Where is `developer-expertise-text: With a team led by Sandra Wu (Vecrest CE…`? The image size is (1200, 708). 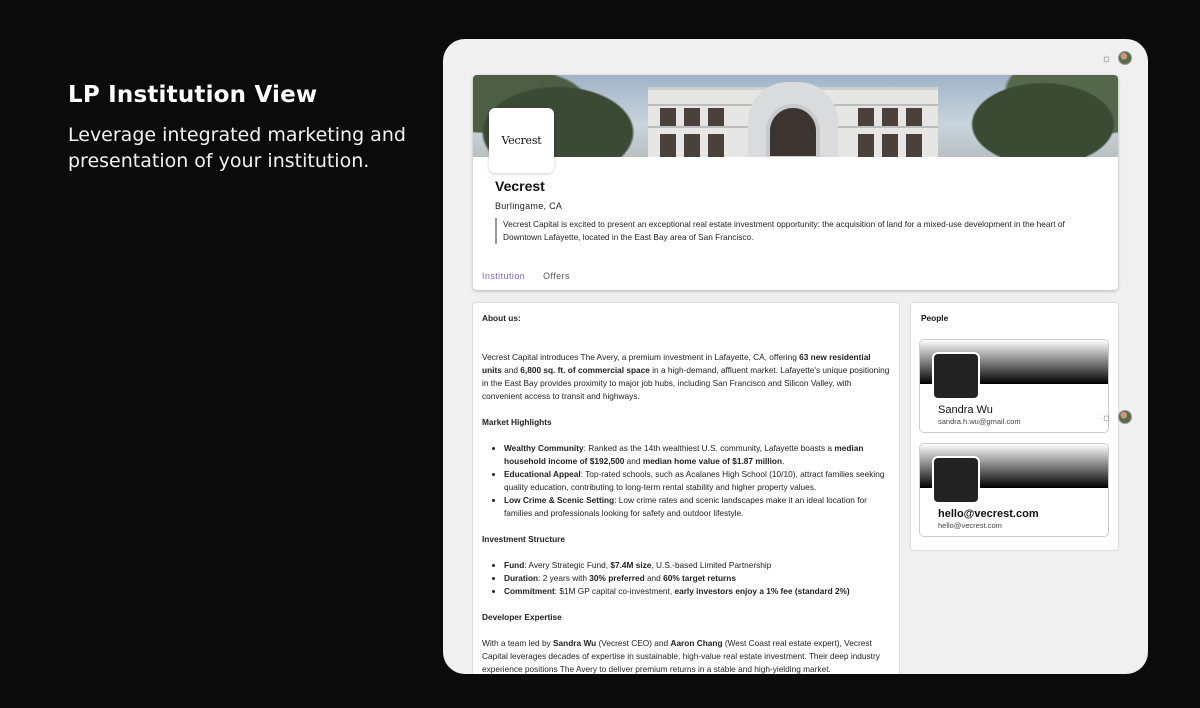
developer-expertise-text: With a team led by Sandra Wu (Vecrest CE… is located at coordinates (681, 656).